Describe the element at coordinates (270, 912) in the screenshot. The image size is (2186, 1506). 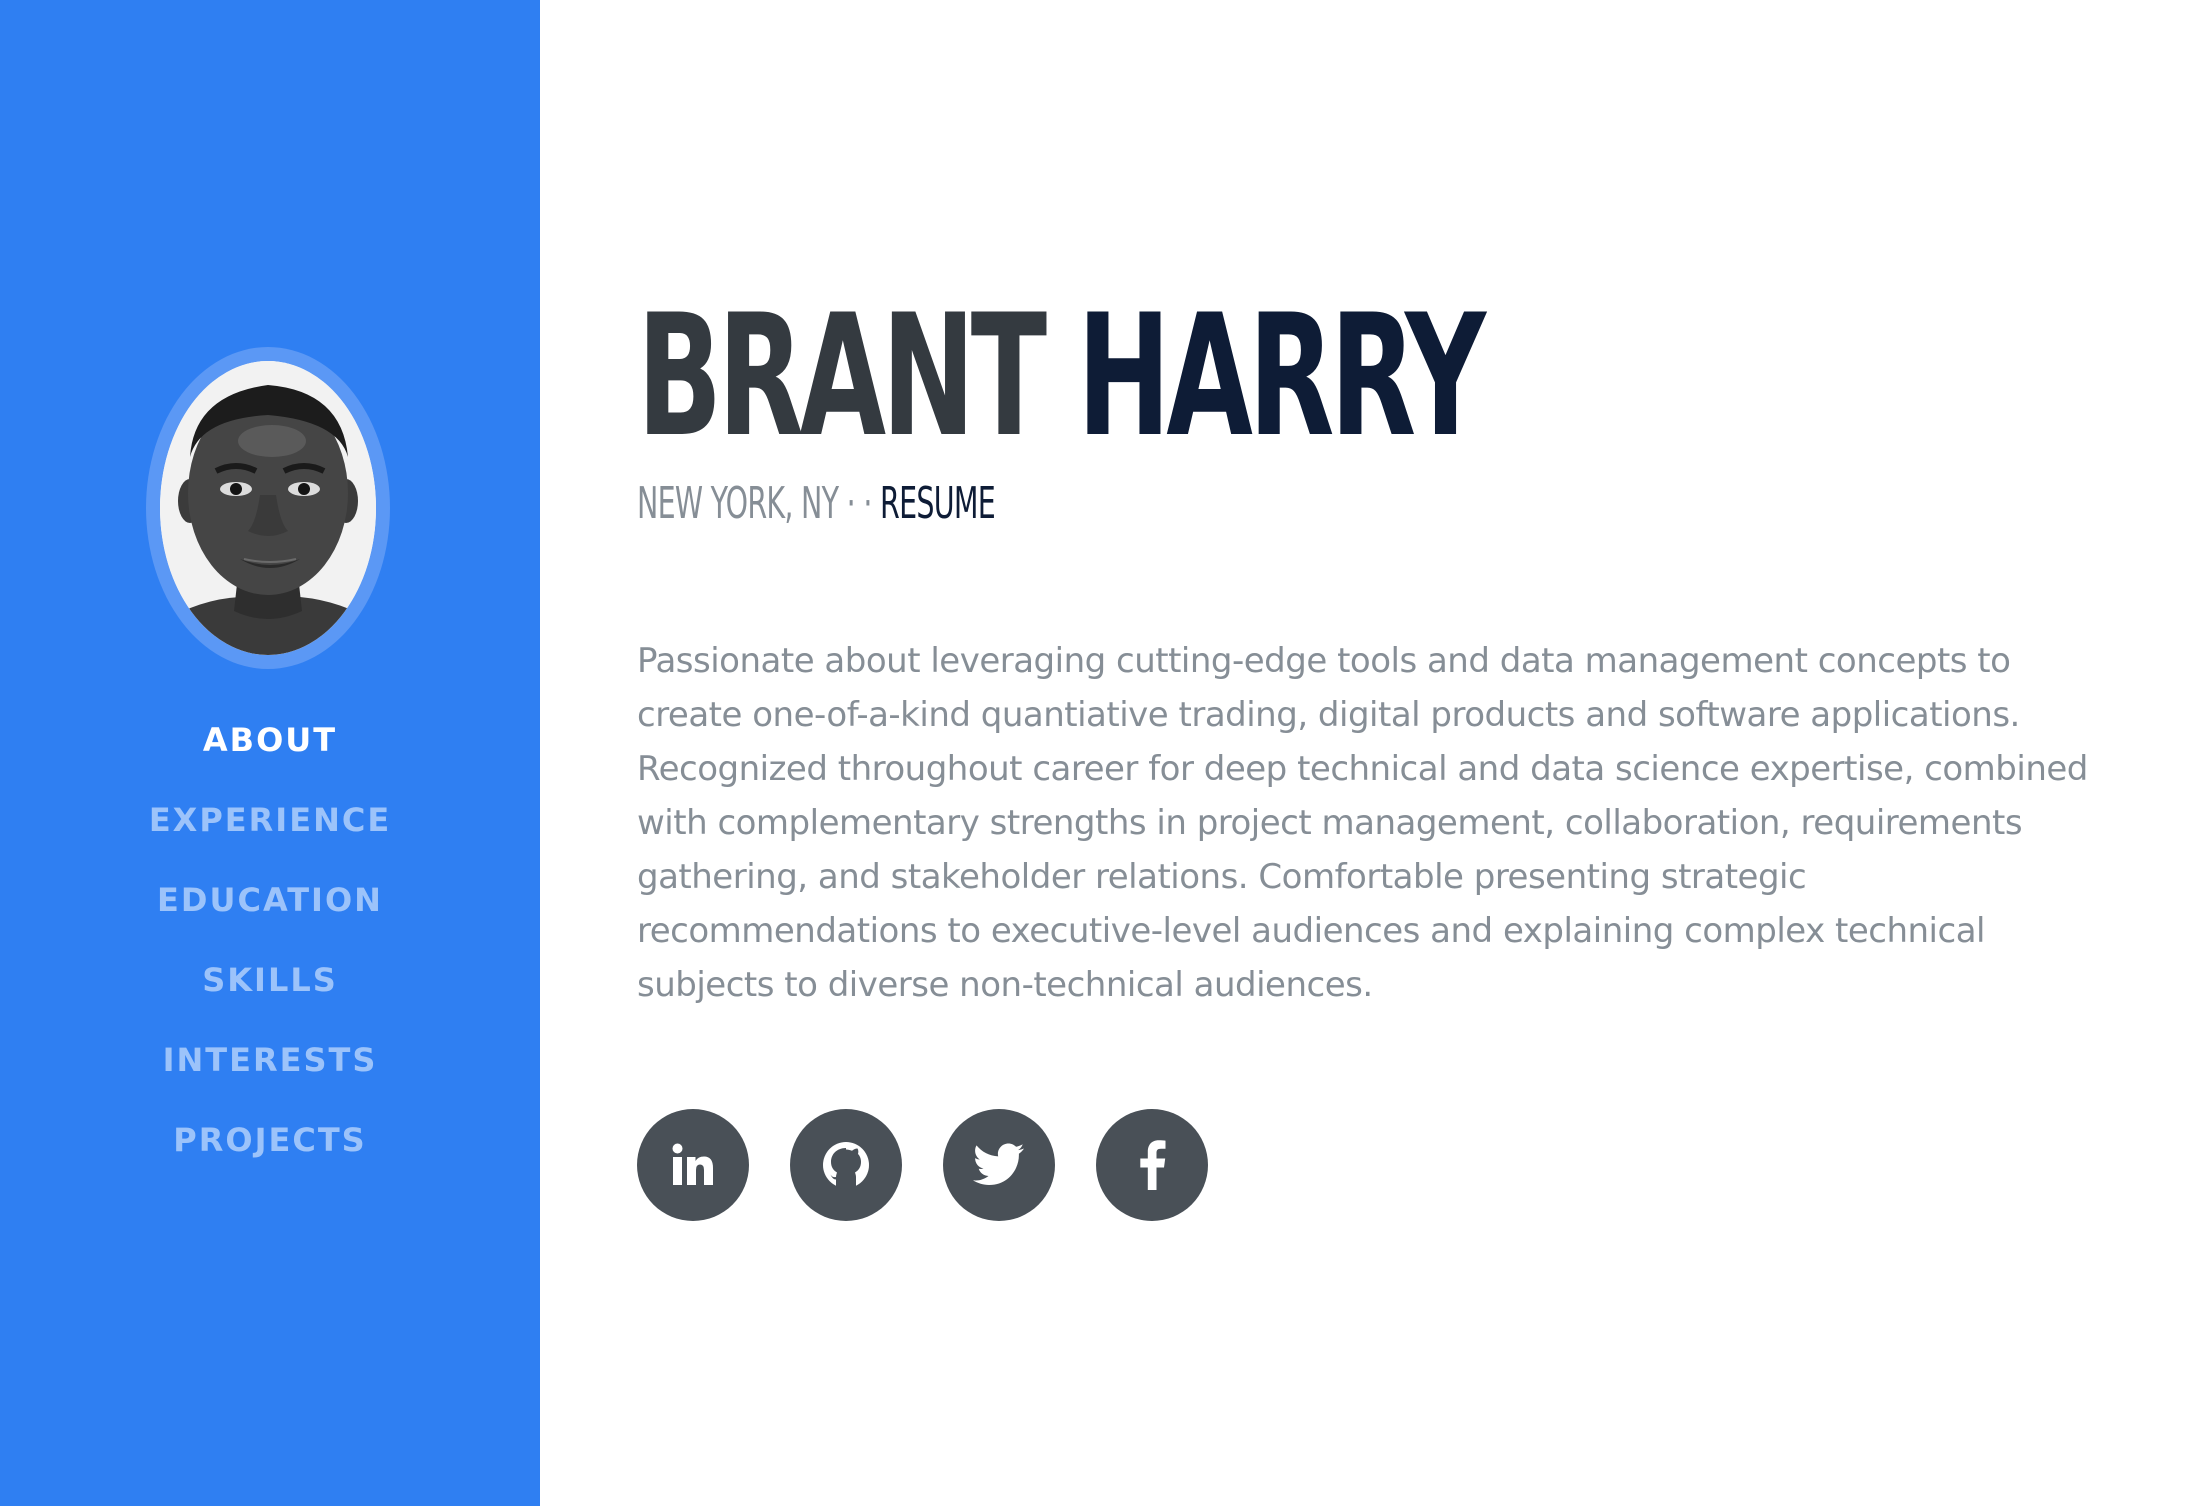
I see `sidebar-item-education: EDUCATION` at that location.